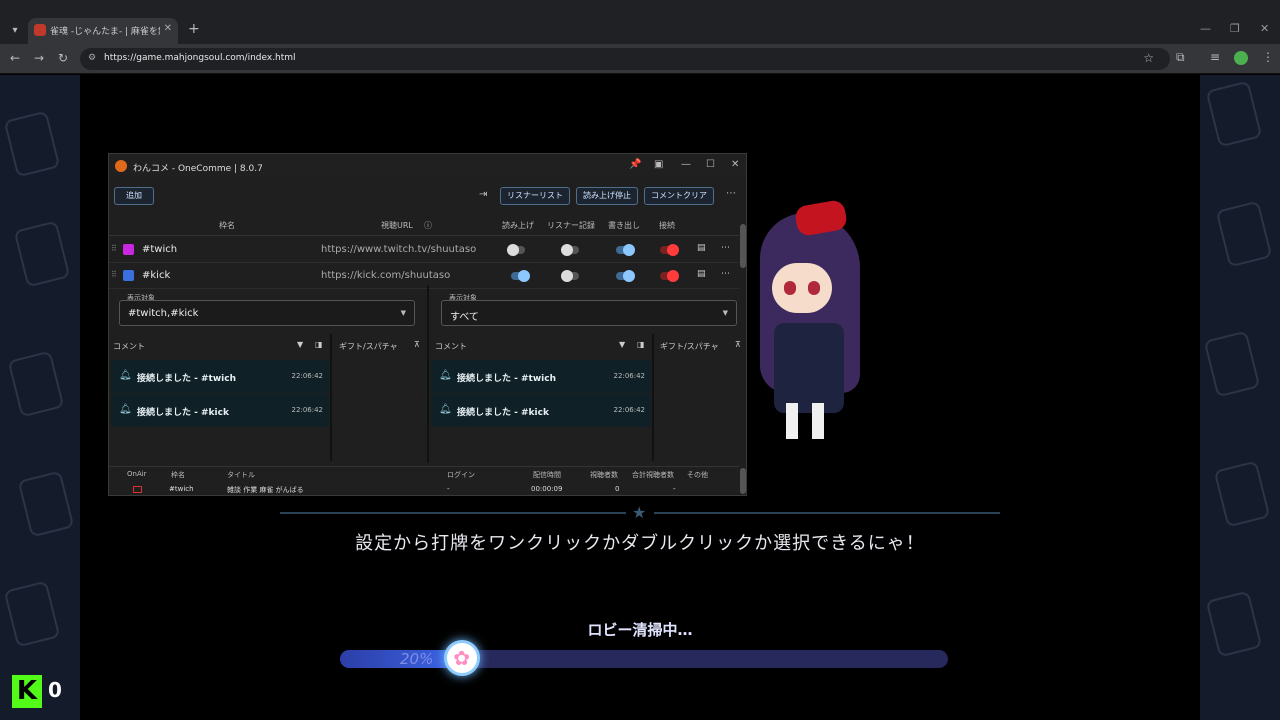 This screenshot has height=720, width=1280. I want to click on connection-row: ⠿ #kick https://kick.com/shuutaso ▤ ⋯, so click(424, 276).